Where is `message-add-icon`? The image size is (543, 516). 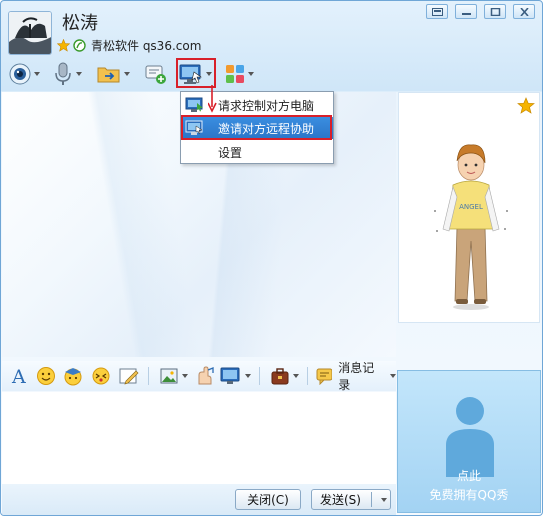
message-add-icon is located at coordinates (155, 74).